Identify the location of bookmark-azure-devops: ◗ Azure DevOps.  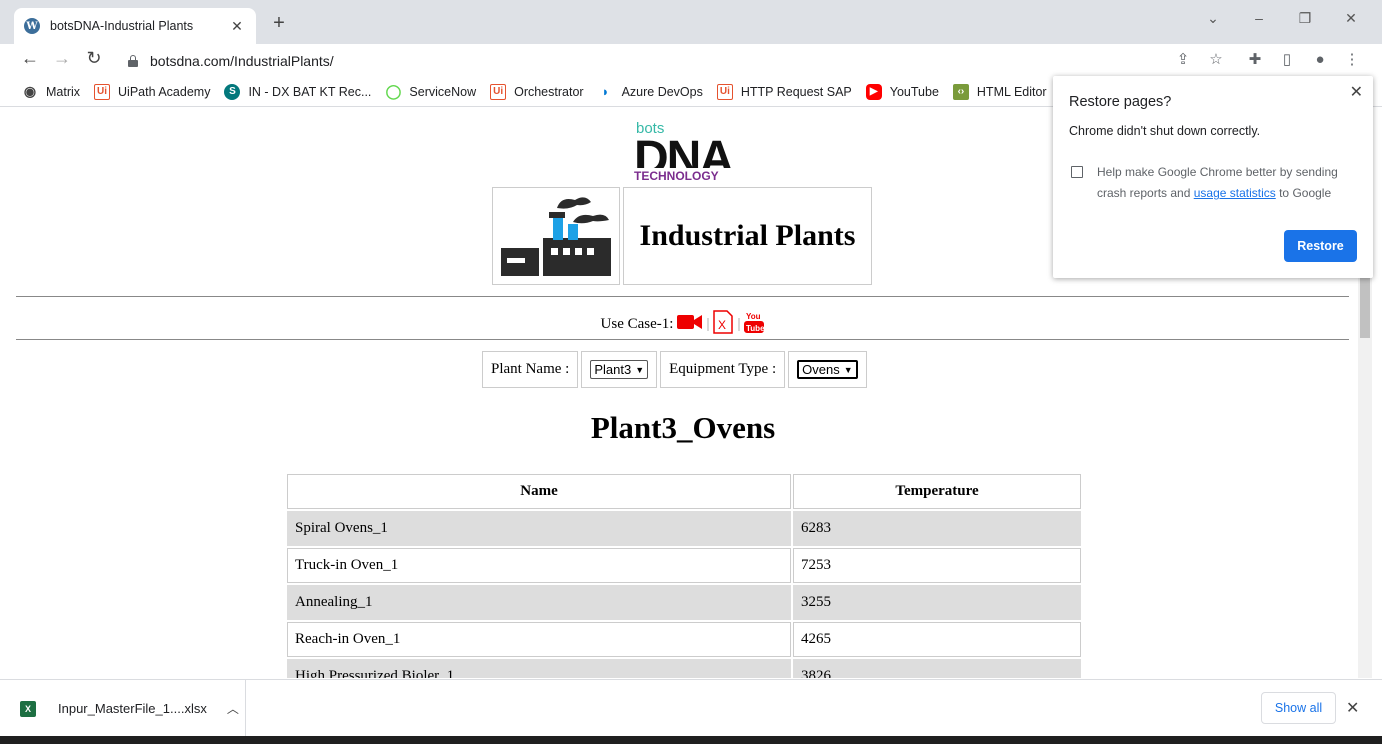
(650, 92).